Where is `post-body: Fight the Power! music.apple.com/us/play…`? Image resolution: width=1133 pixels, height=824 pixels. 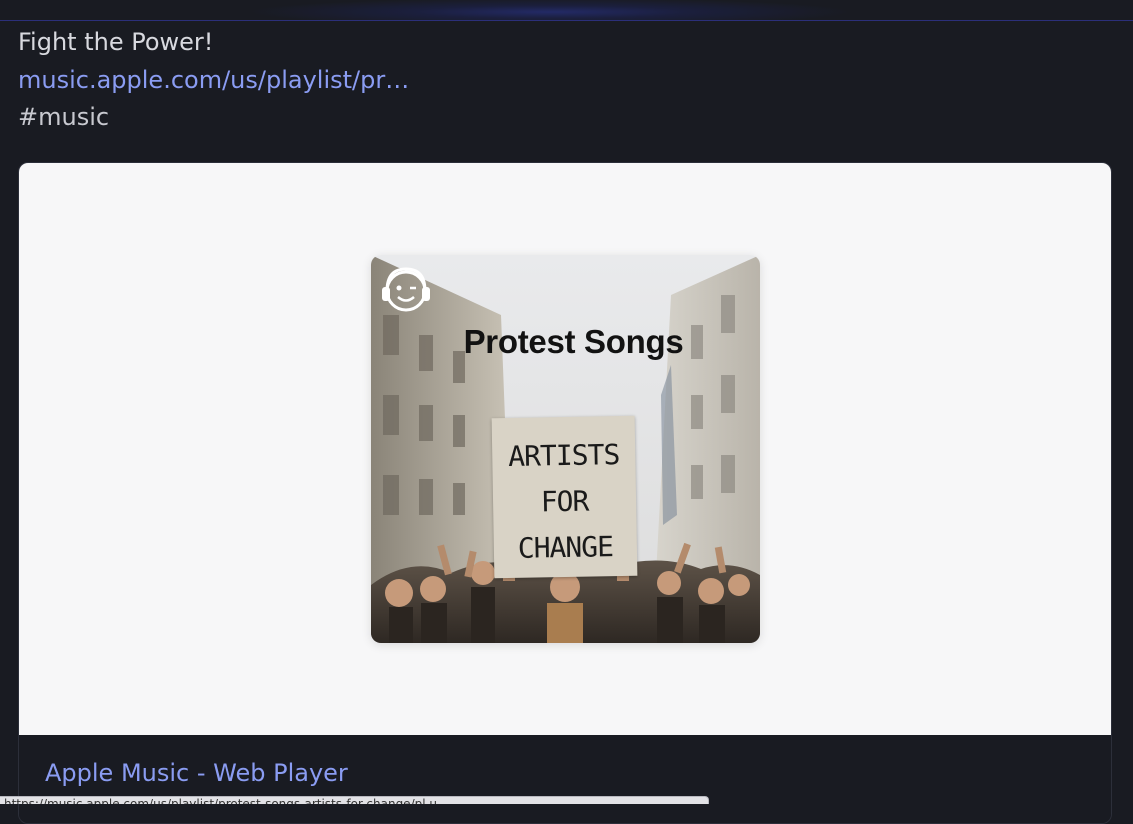
post-body: Fight the Power! music.apple.com/us/play… is located at coordinates (213, 80).